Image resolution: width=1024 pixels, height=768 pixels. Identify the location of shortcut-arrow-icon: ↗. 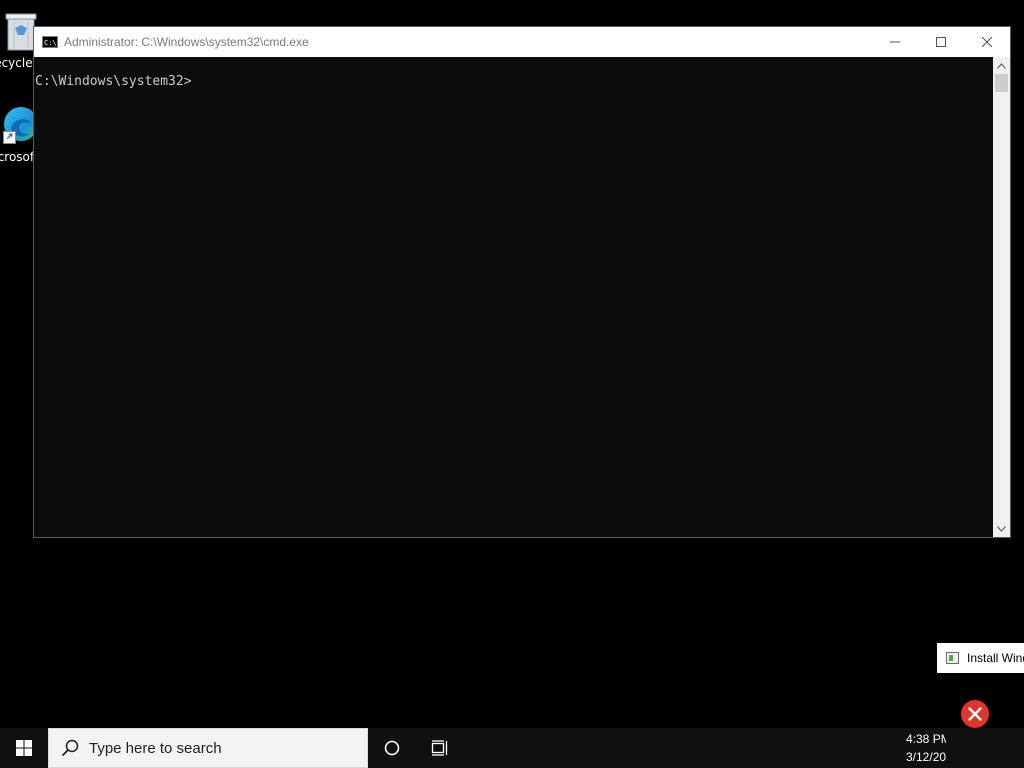
(9, 137).